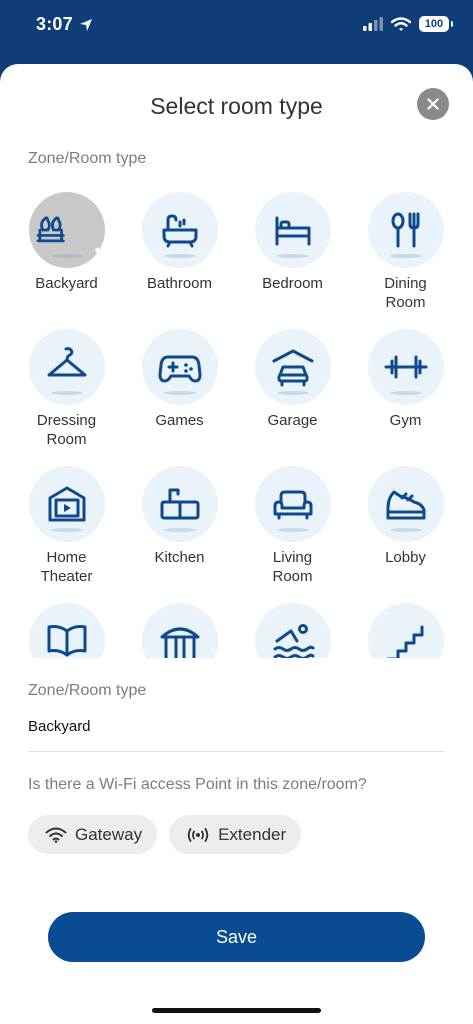 The image size is (473, 1024). I want to click on checkmark-icon, so click(109, 250).